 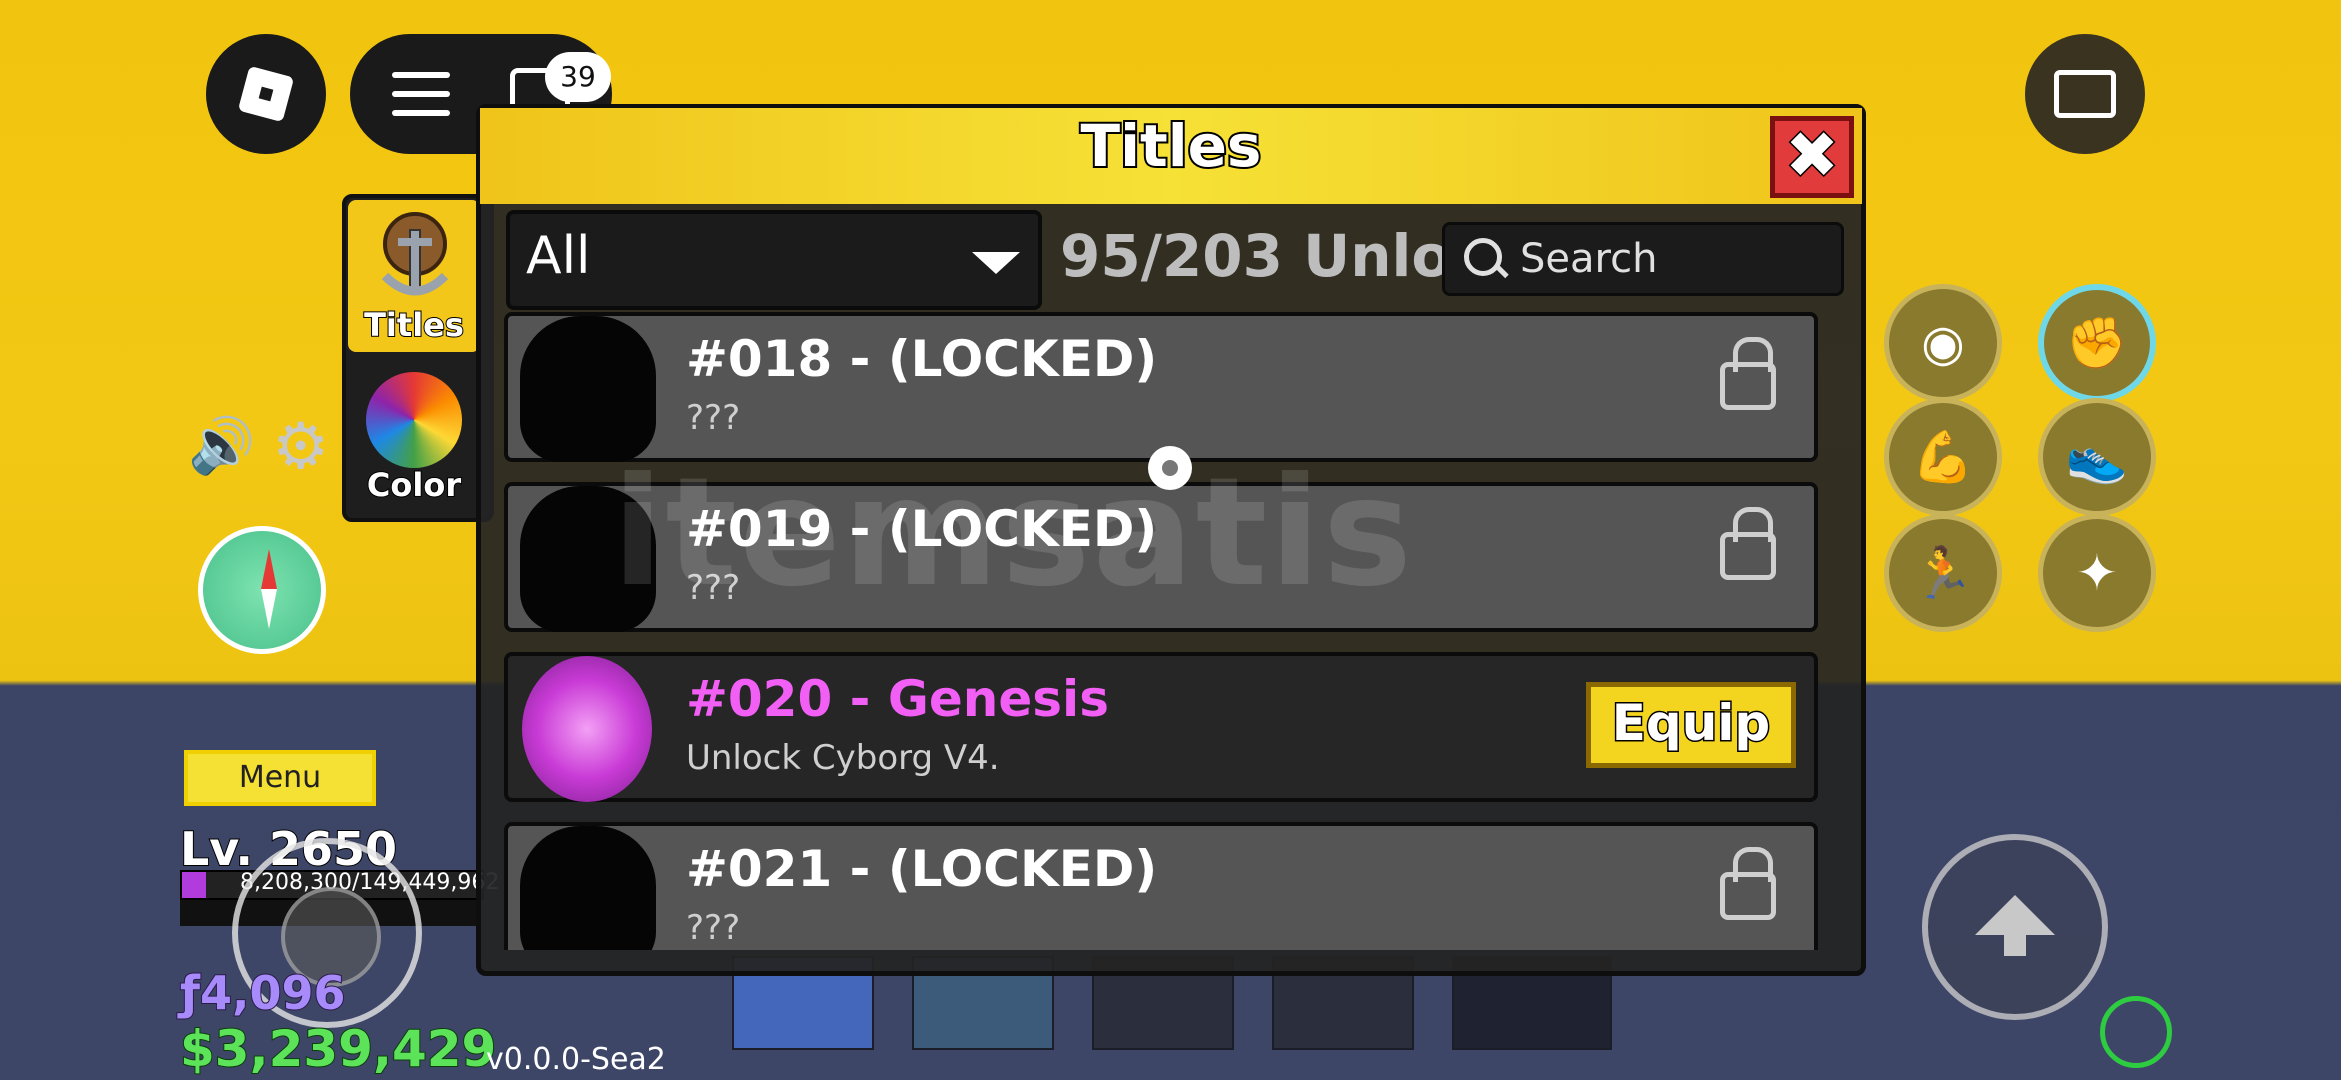 I want to click on version-label: v0.0.0-Sea2, so click(x=576, y=1059).